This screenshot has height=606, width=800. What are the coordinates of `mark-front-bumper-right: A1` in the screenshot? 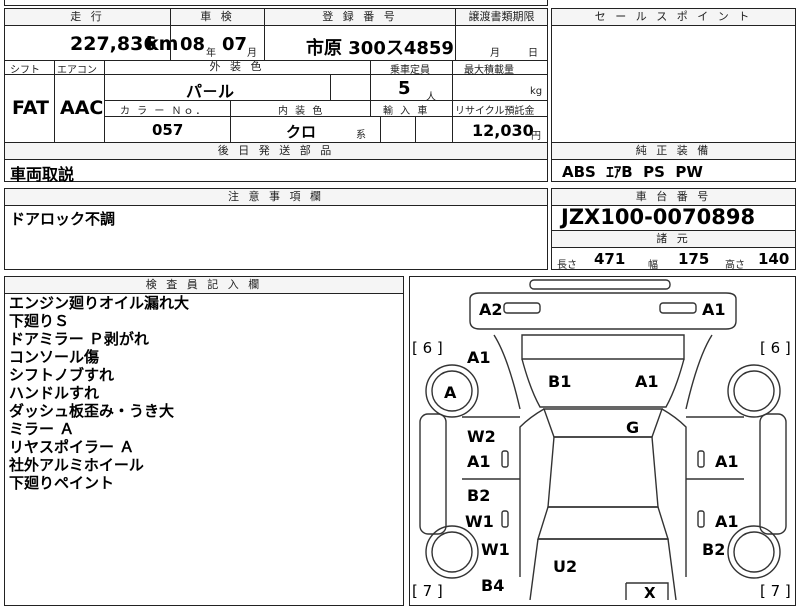 It's located at (714, 309).